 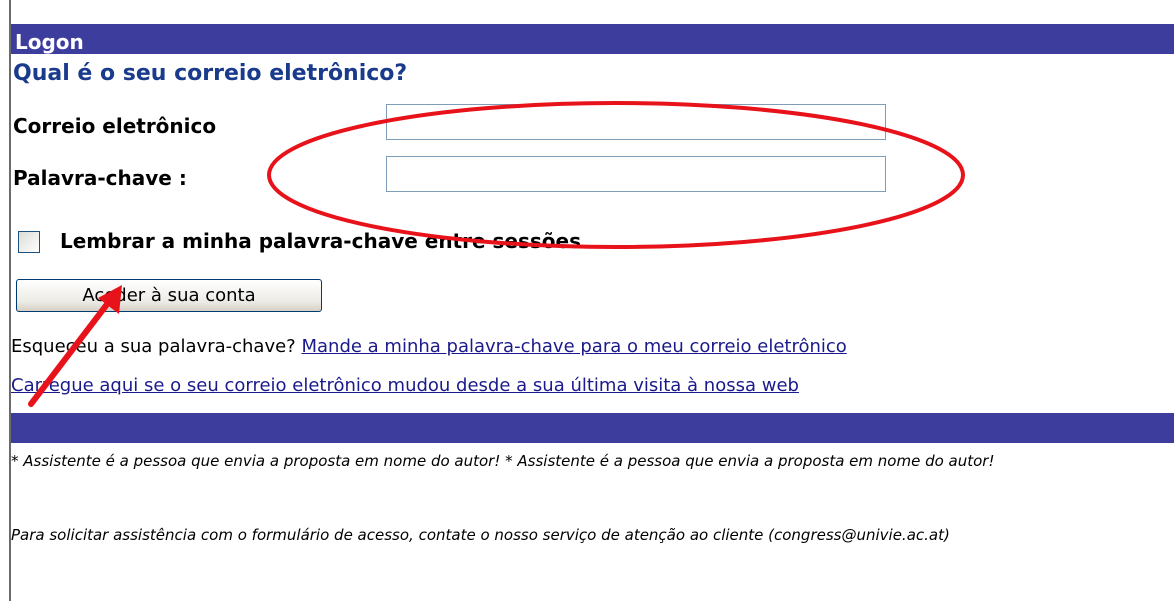 What do you see at coordinates (29, 242) in the screenshot?
I see `remember-password-checkbox` at bounding box center [29, 242].